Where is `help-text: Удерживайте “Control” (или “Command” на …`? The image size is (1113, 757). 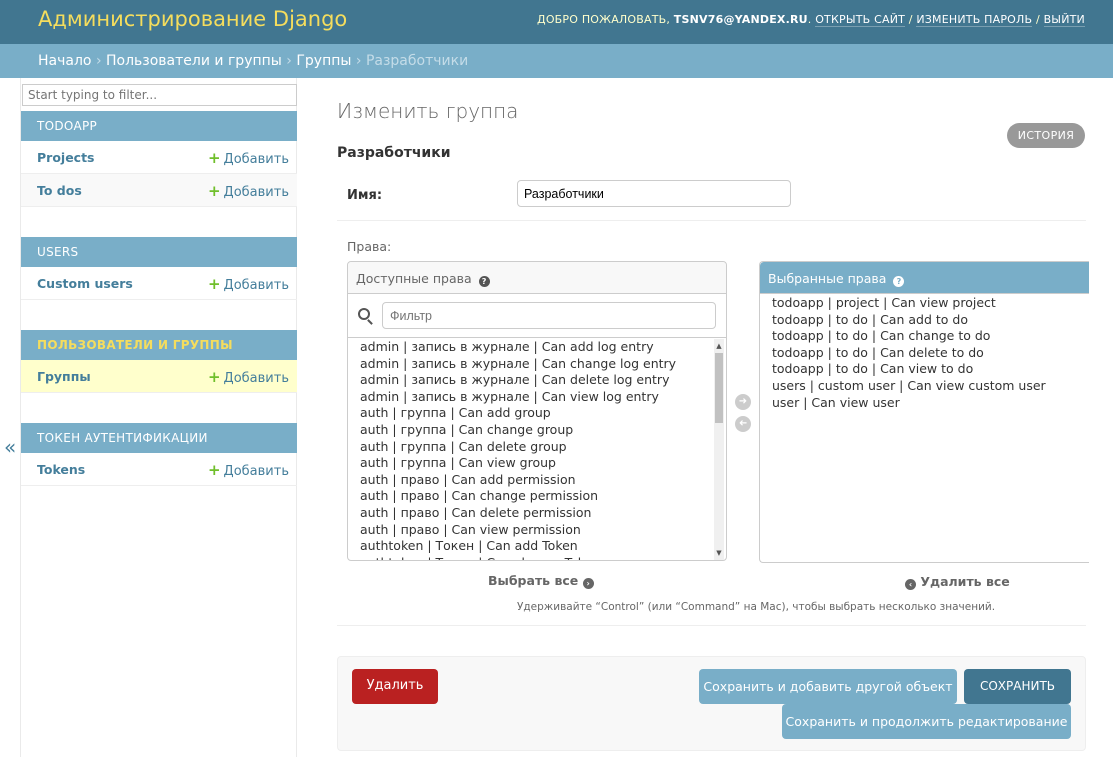
help-text: Удерживайте “Control” (или “Command” на … is located at coordinates (756, 607).